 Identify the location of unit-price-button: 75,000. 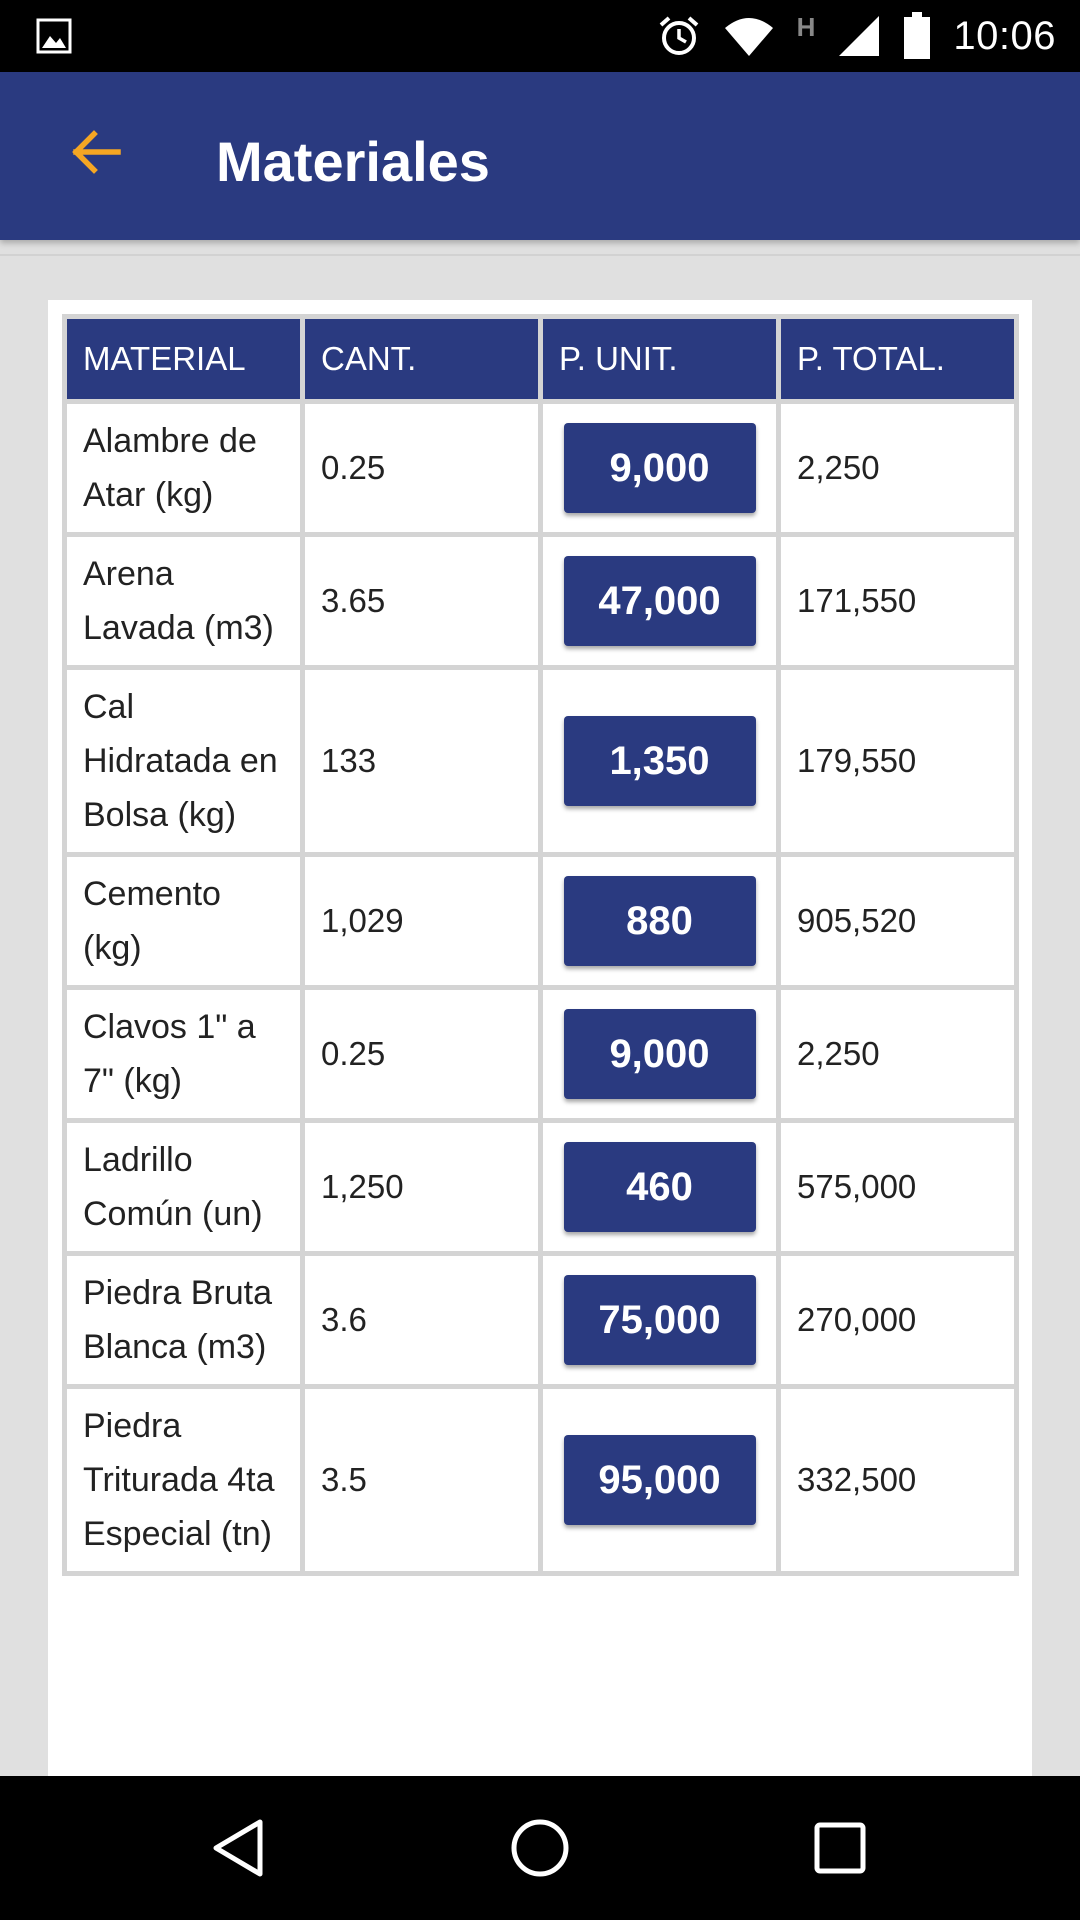
(659, 1320).